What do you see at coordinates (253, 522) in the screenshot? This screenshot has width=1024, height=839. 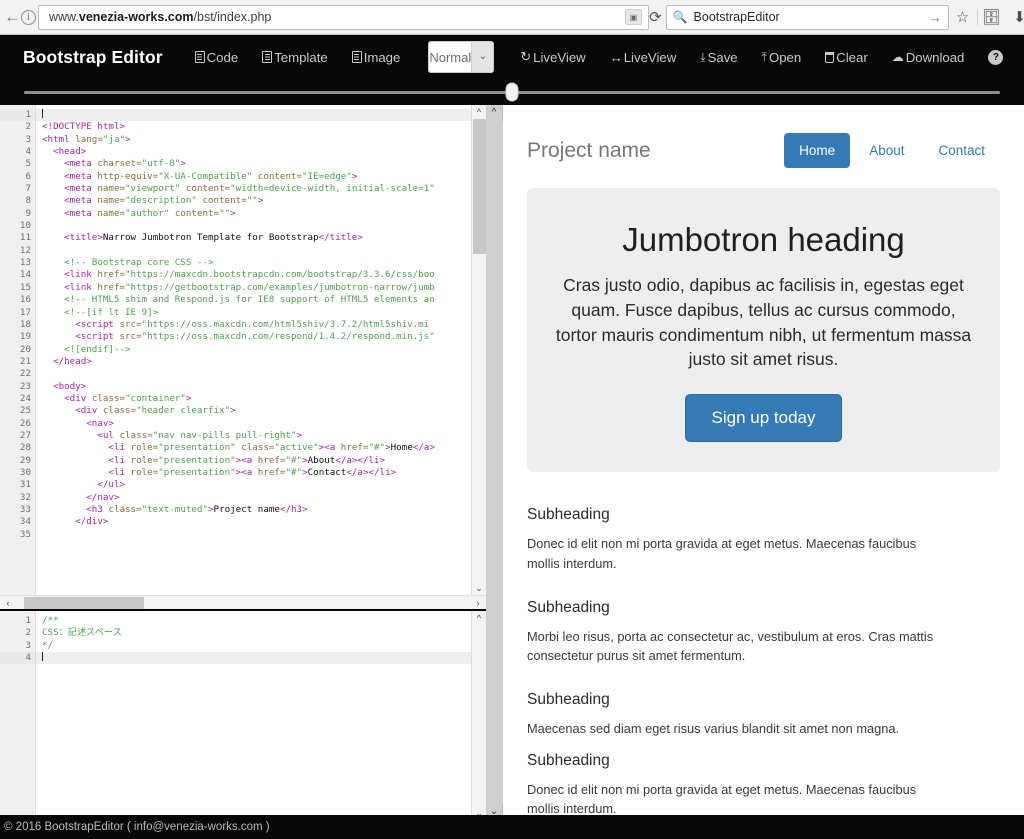 I see `code-line: </div>` at bounding box center [253, 522].